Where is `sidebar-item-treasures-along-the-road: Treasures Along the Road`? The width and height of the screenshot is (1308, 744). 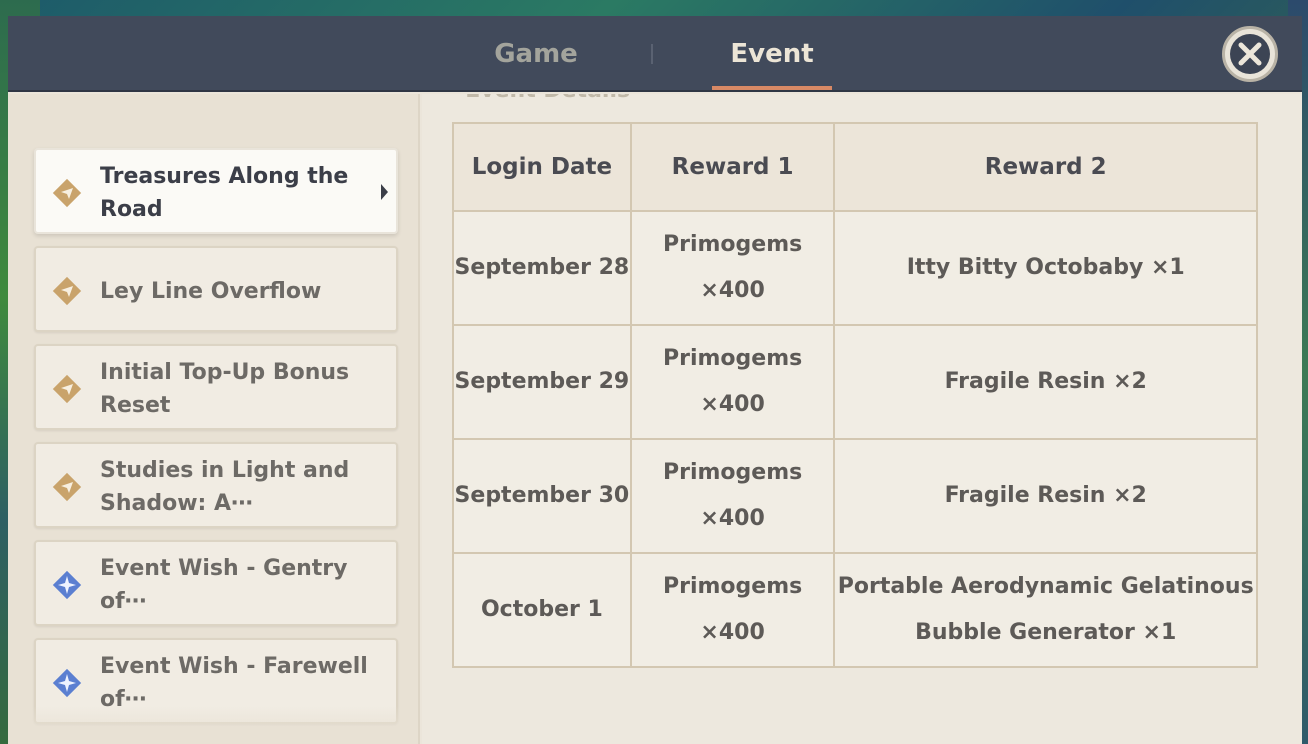
sidebar-item-treasures-along-the-road: Treasures Along the Road is located at coordinates (216, 191).